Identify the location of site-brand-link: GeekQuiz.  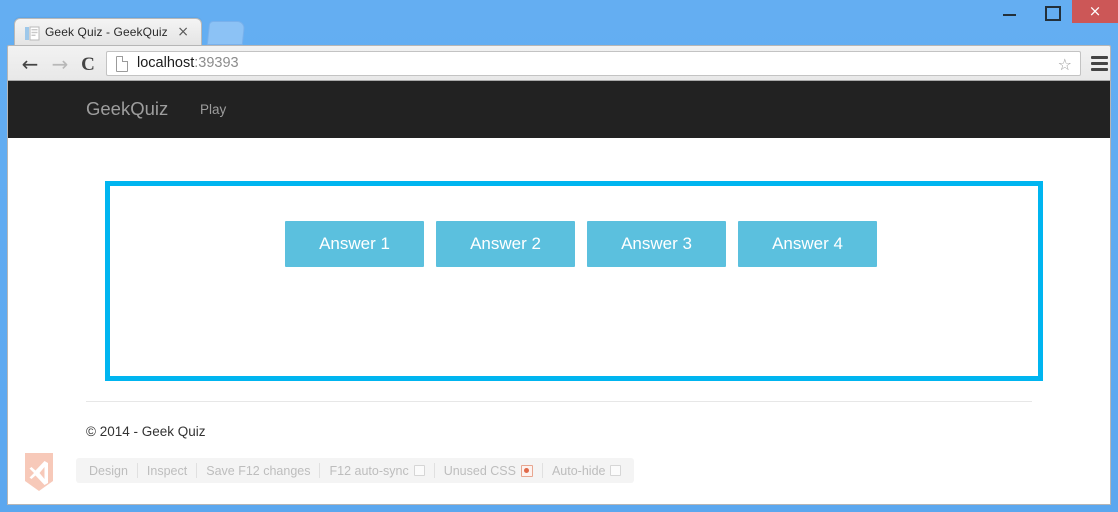
(127, 109).